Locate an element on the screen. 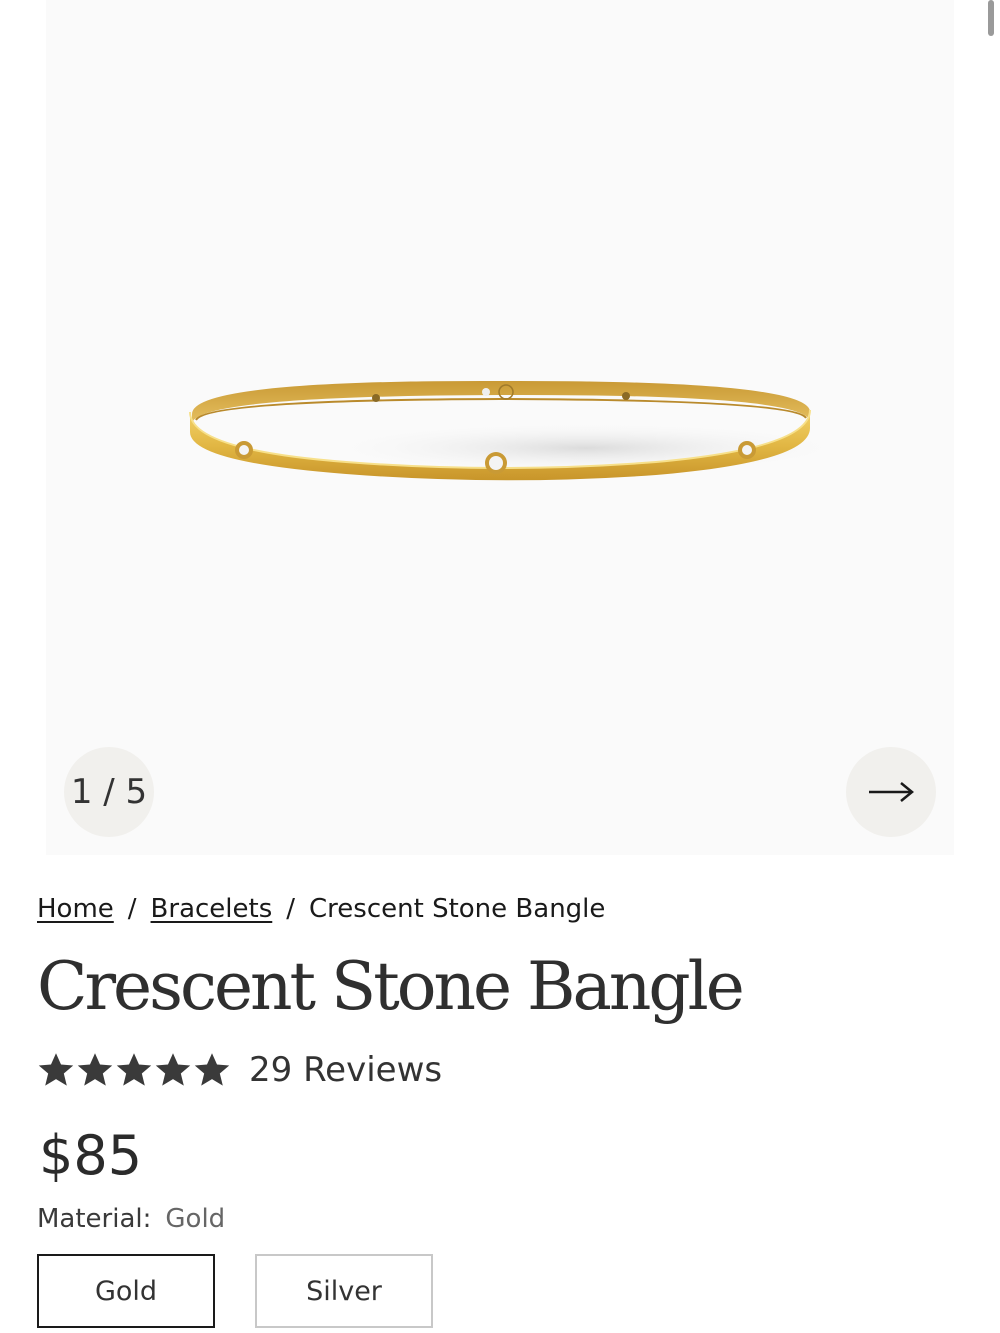 The height and width of the screenshot is (1333, 1000). product-title: Crescent Stone Bangle is located at coordinates (391, 986).